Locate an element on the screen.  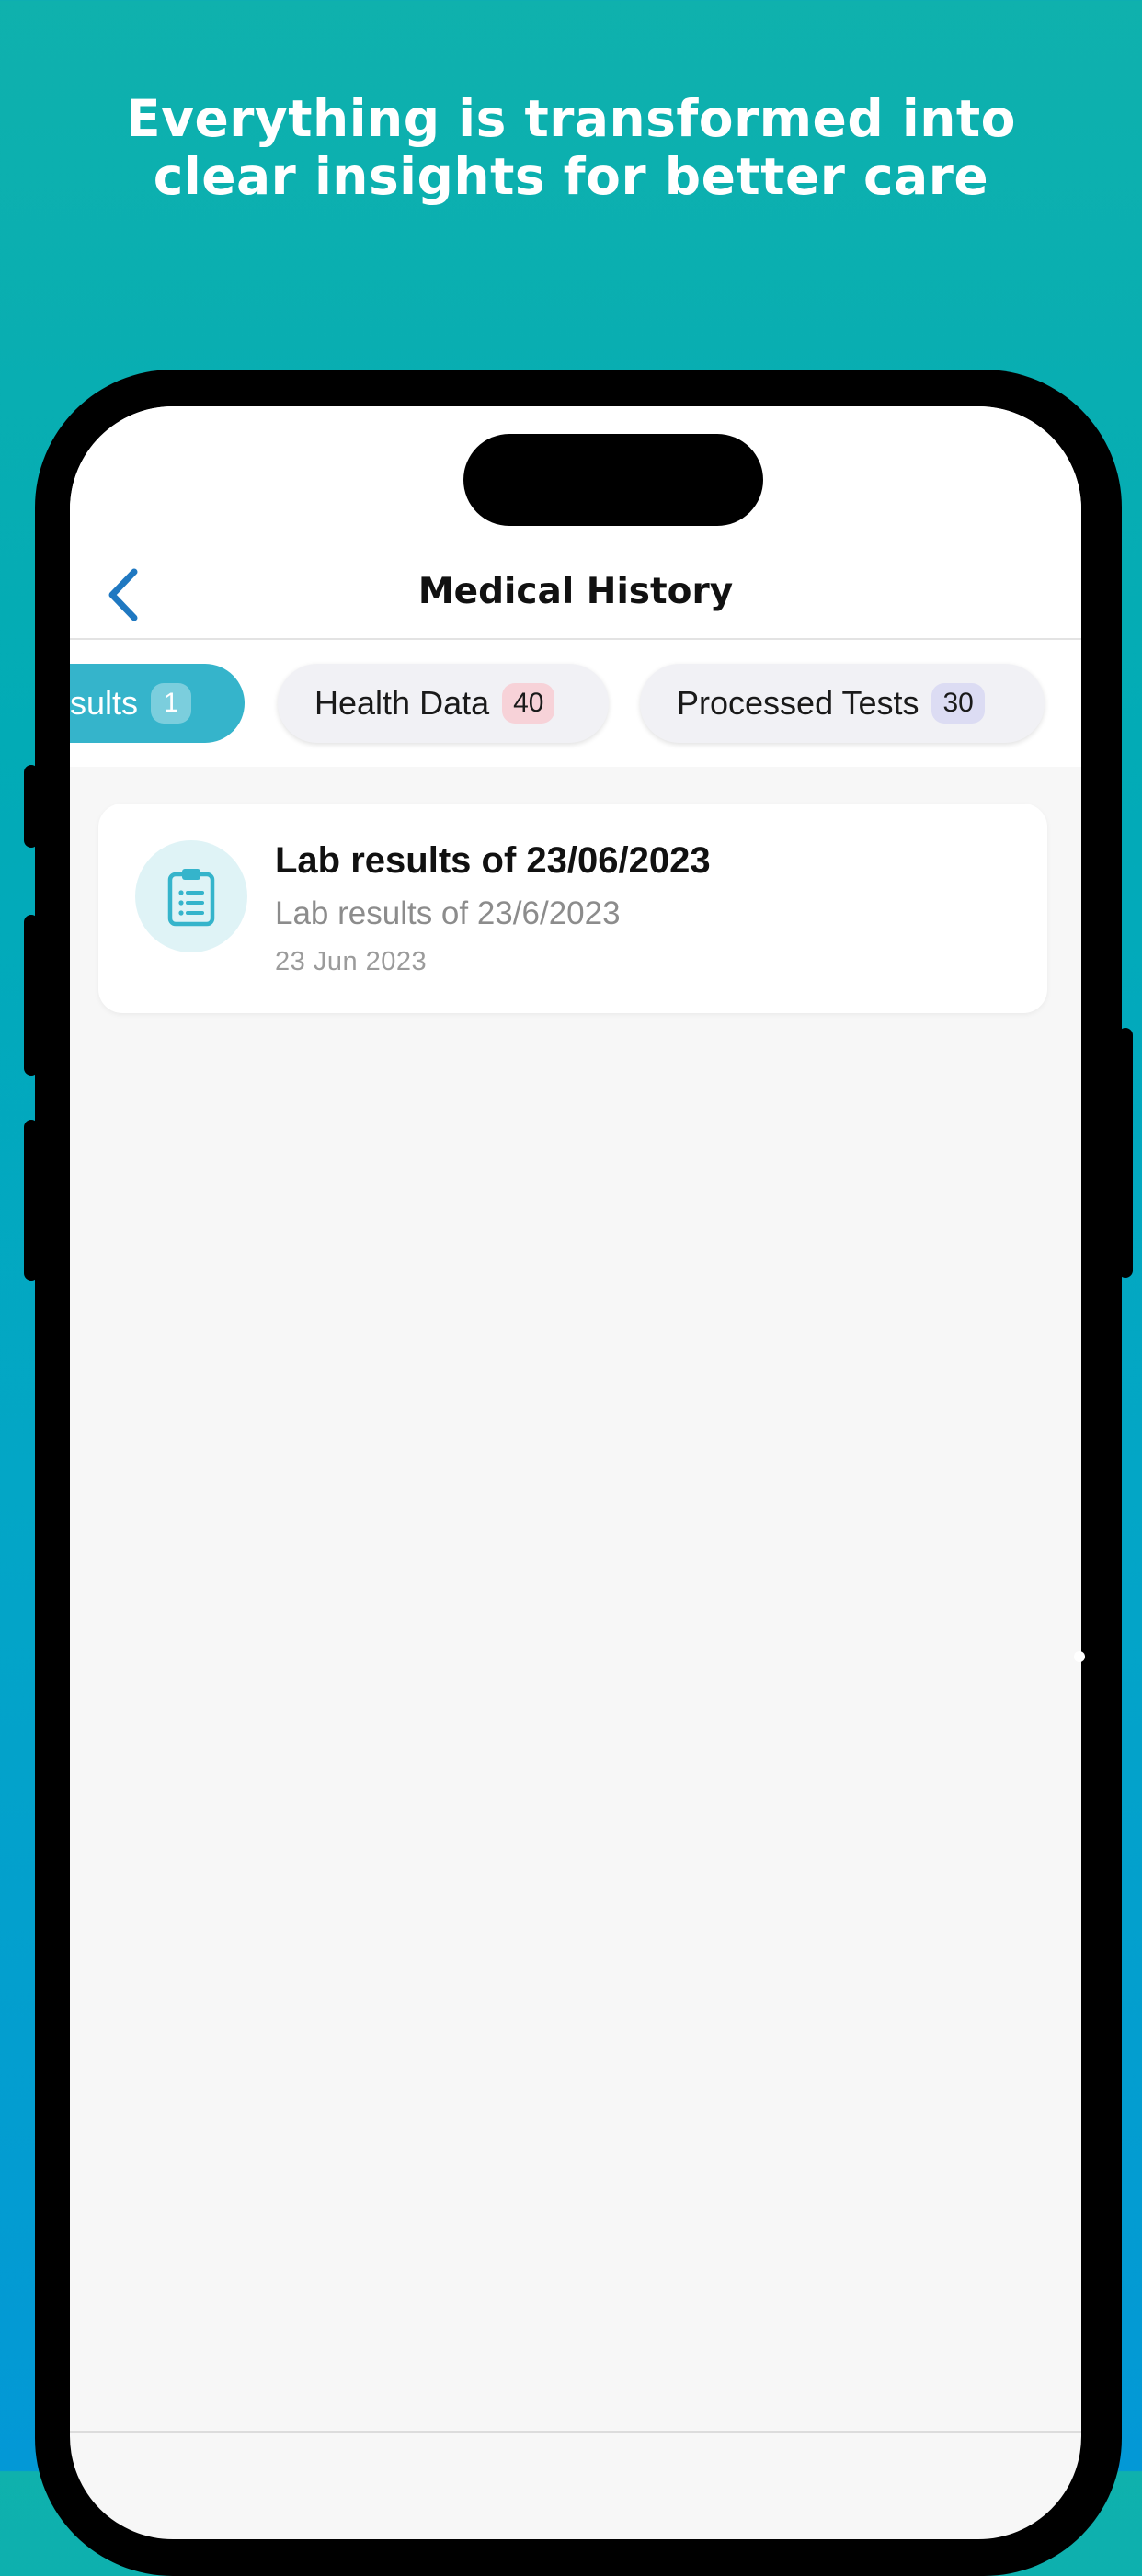
tab-count-badge: 1 is located at coordinates (171, 703).